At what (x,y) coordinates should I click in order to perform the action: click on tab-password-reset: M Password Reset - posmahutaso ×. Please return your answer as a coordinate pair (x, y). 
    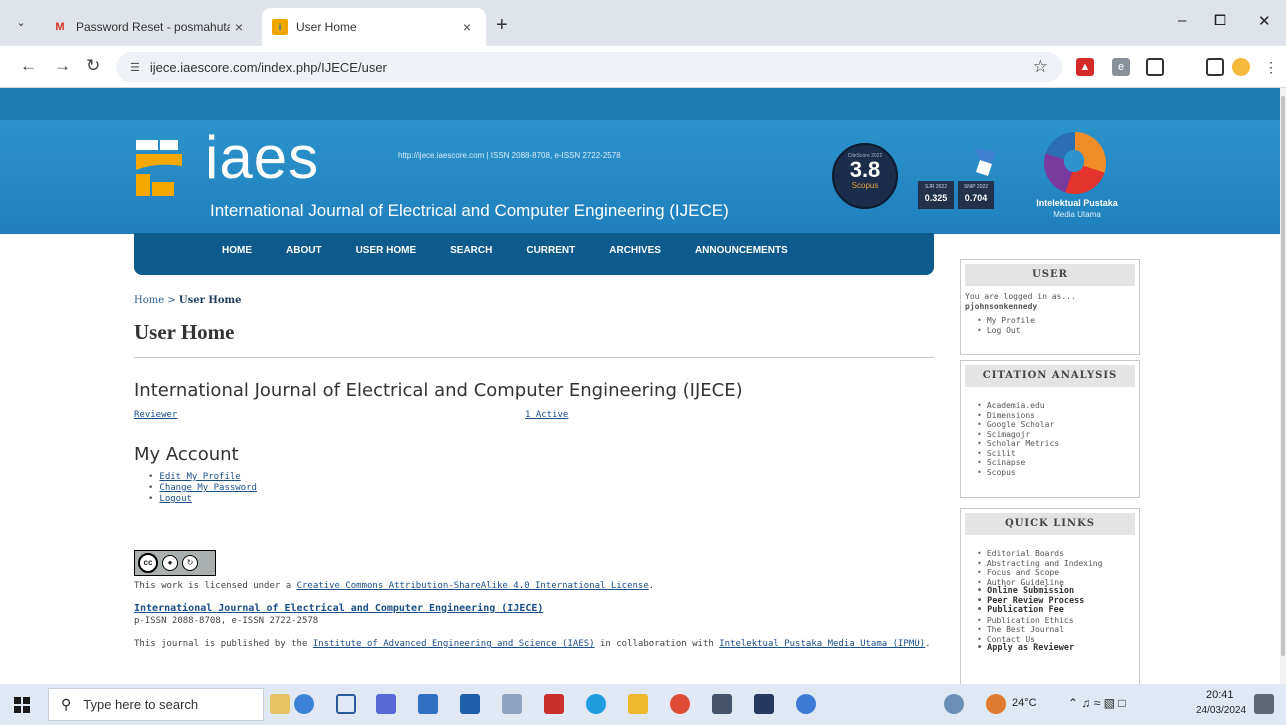
    Looking at the image, I should click on (150, 27).